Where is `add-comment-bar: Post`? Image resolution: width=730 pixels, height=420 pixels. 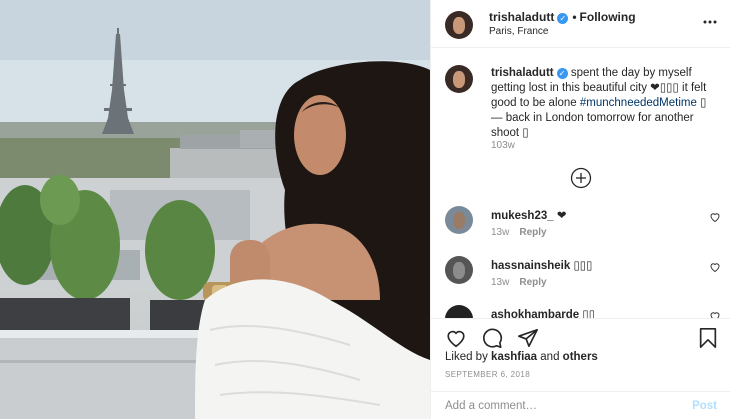
add-comment-bar: Post is located at coordinates (580, 405).